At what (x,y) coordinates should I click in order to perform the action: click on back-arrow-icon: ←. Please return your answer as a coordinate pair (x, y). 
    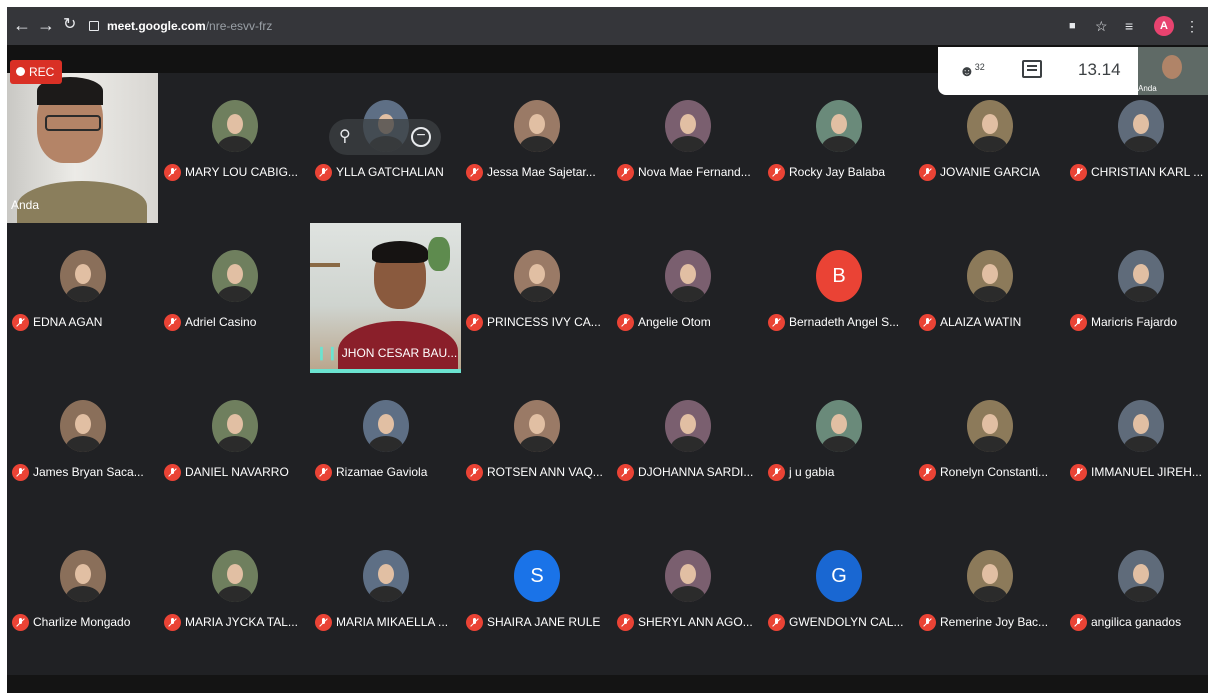
    Looking at the image, I should click on (22, 25).